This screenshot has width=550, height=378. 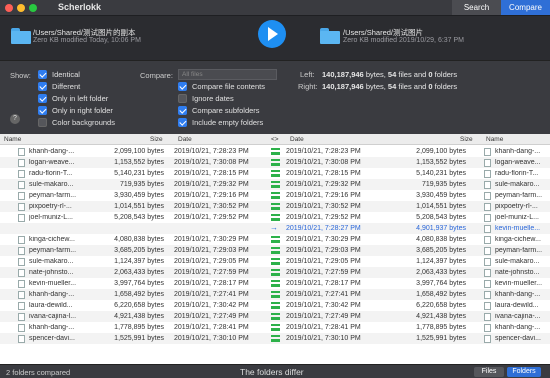 What do you see at coordinates (21, 8) in the screenshot?
I see `minimize-window-button` at bounding box center [21, 8].